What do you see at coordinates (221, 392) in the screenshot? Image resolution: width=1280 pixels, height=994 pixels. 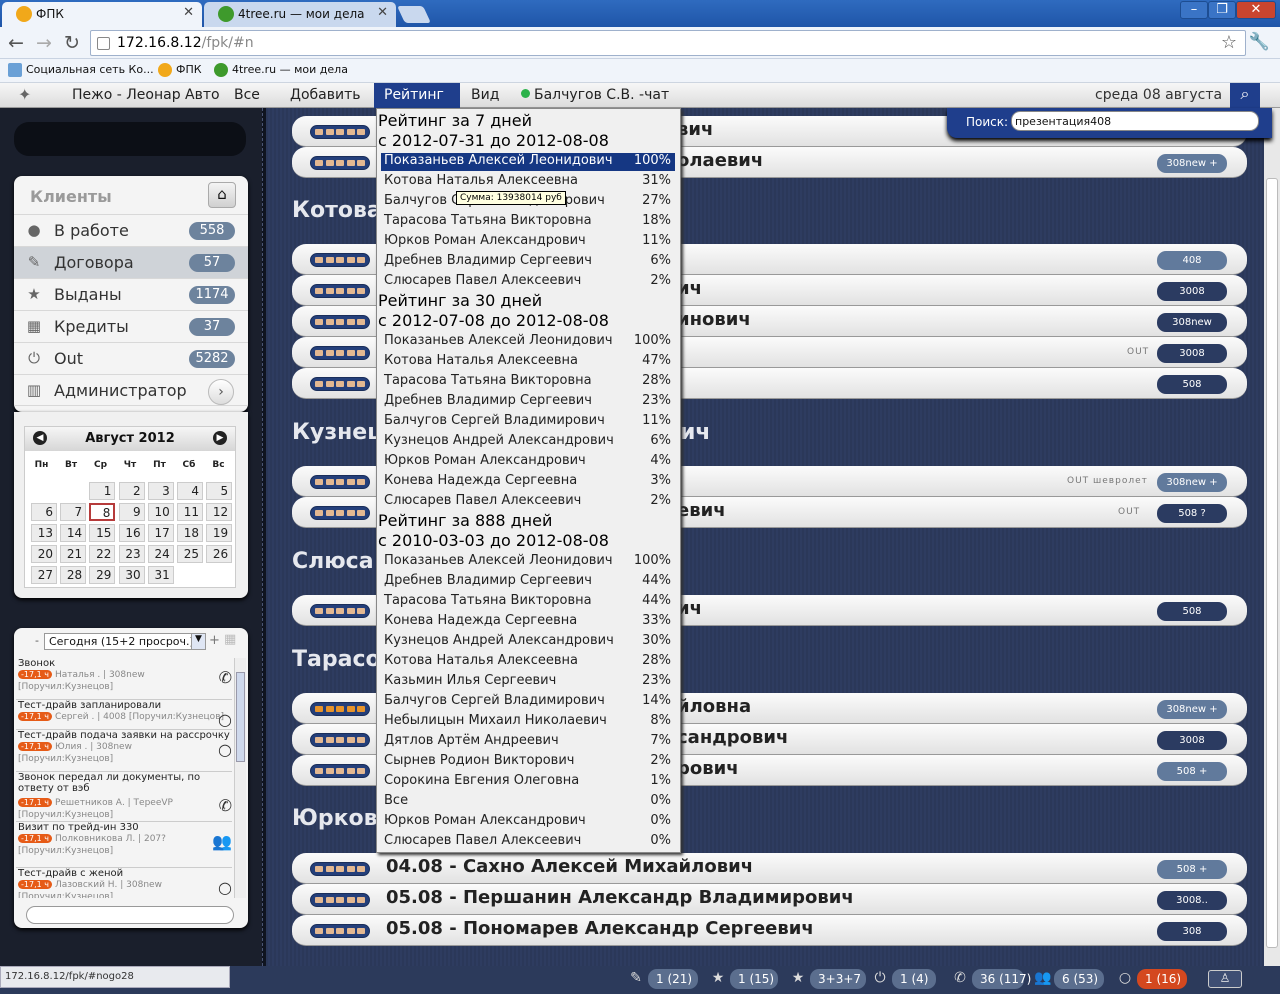 I see `chevron-right-icon: ›` at bounding box center [221, 392].